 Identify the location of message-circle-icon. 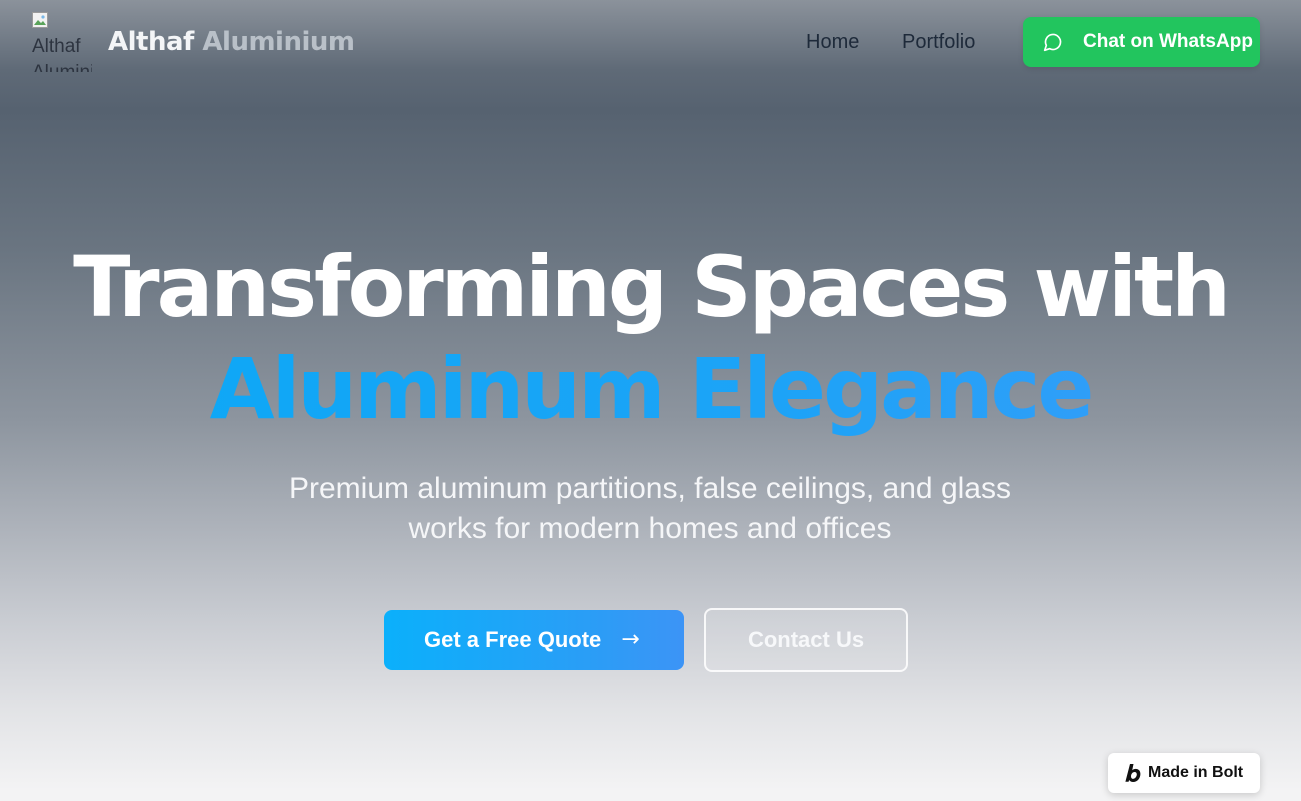
(1052, 42).